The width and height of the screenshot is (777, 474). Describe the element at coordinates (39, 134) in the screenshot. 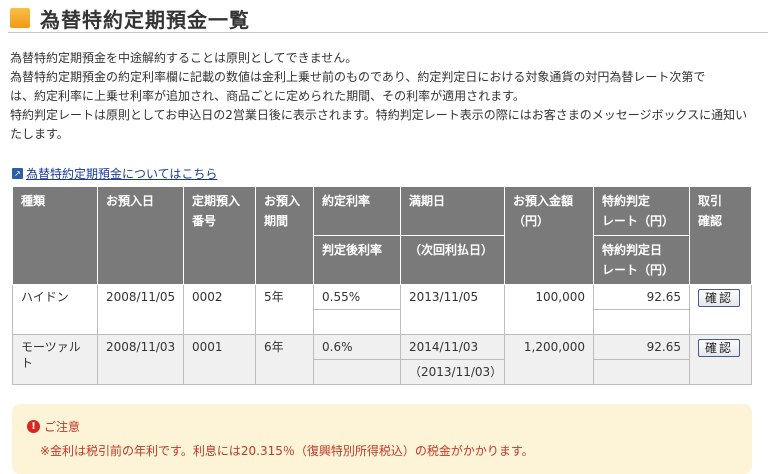

I see `intro-line: たします。` at that location.